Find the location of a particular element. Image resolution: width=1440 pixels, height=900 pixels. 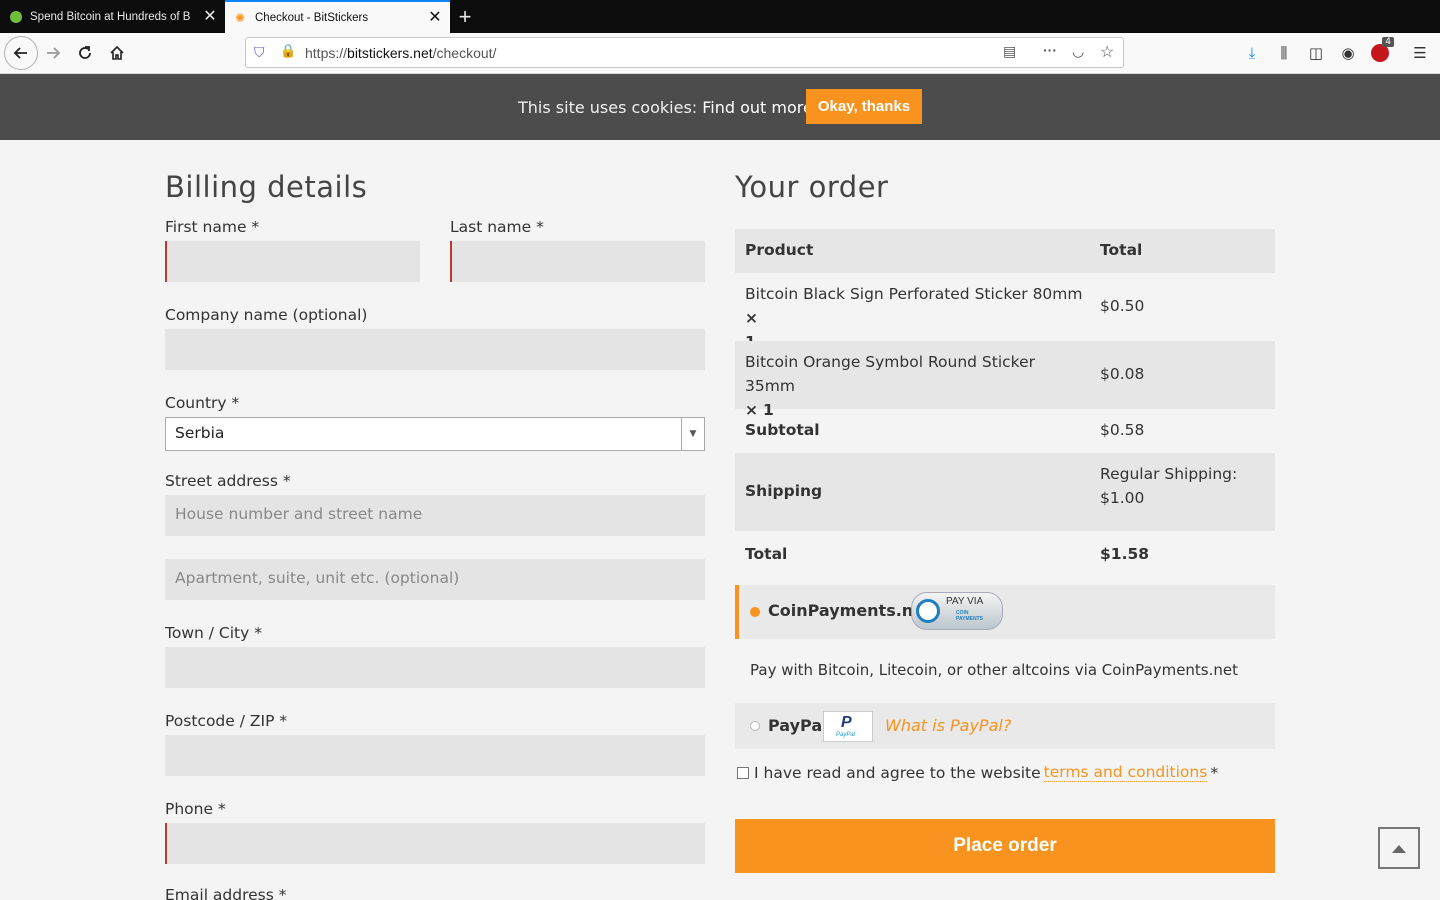

account-icon: ◉ is located at coordinates (1348, 53).